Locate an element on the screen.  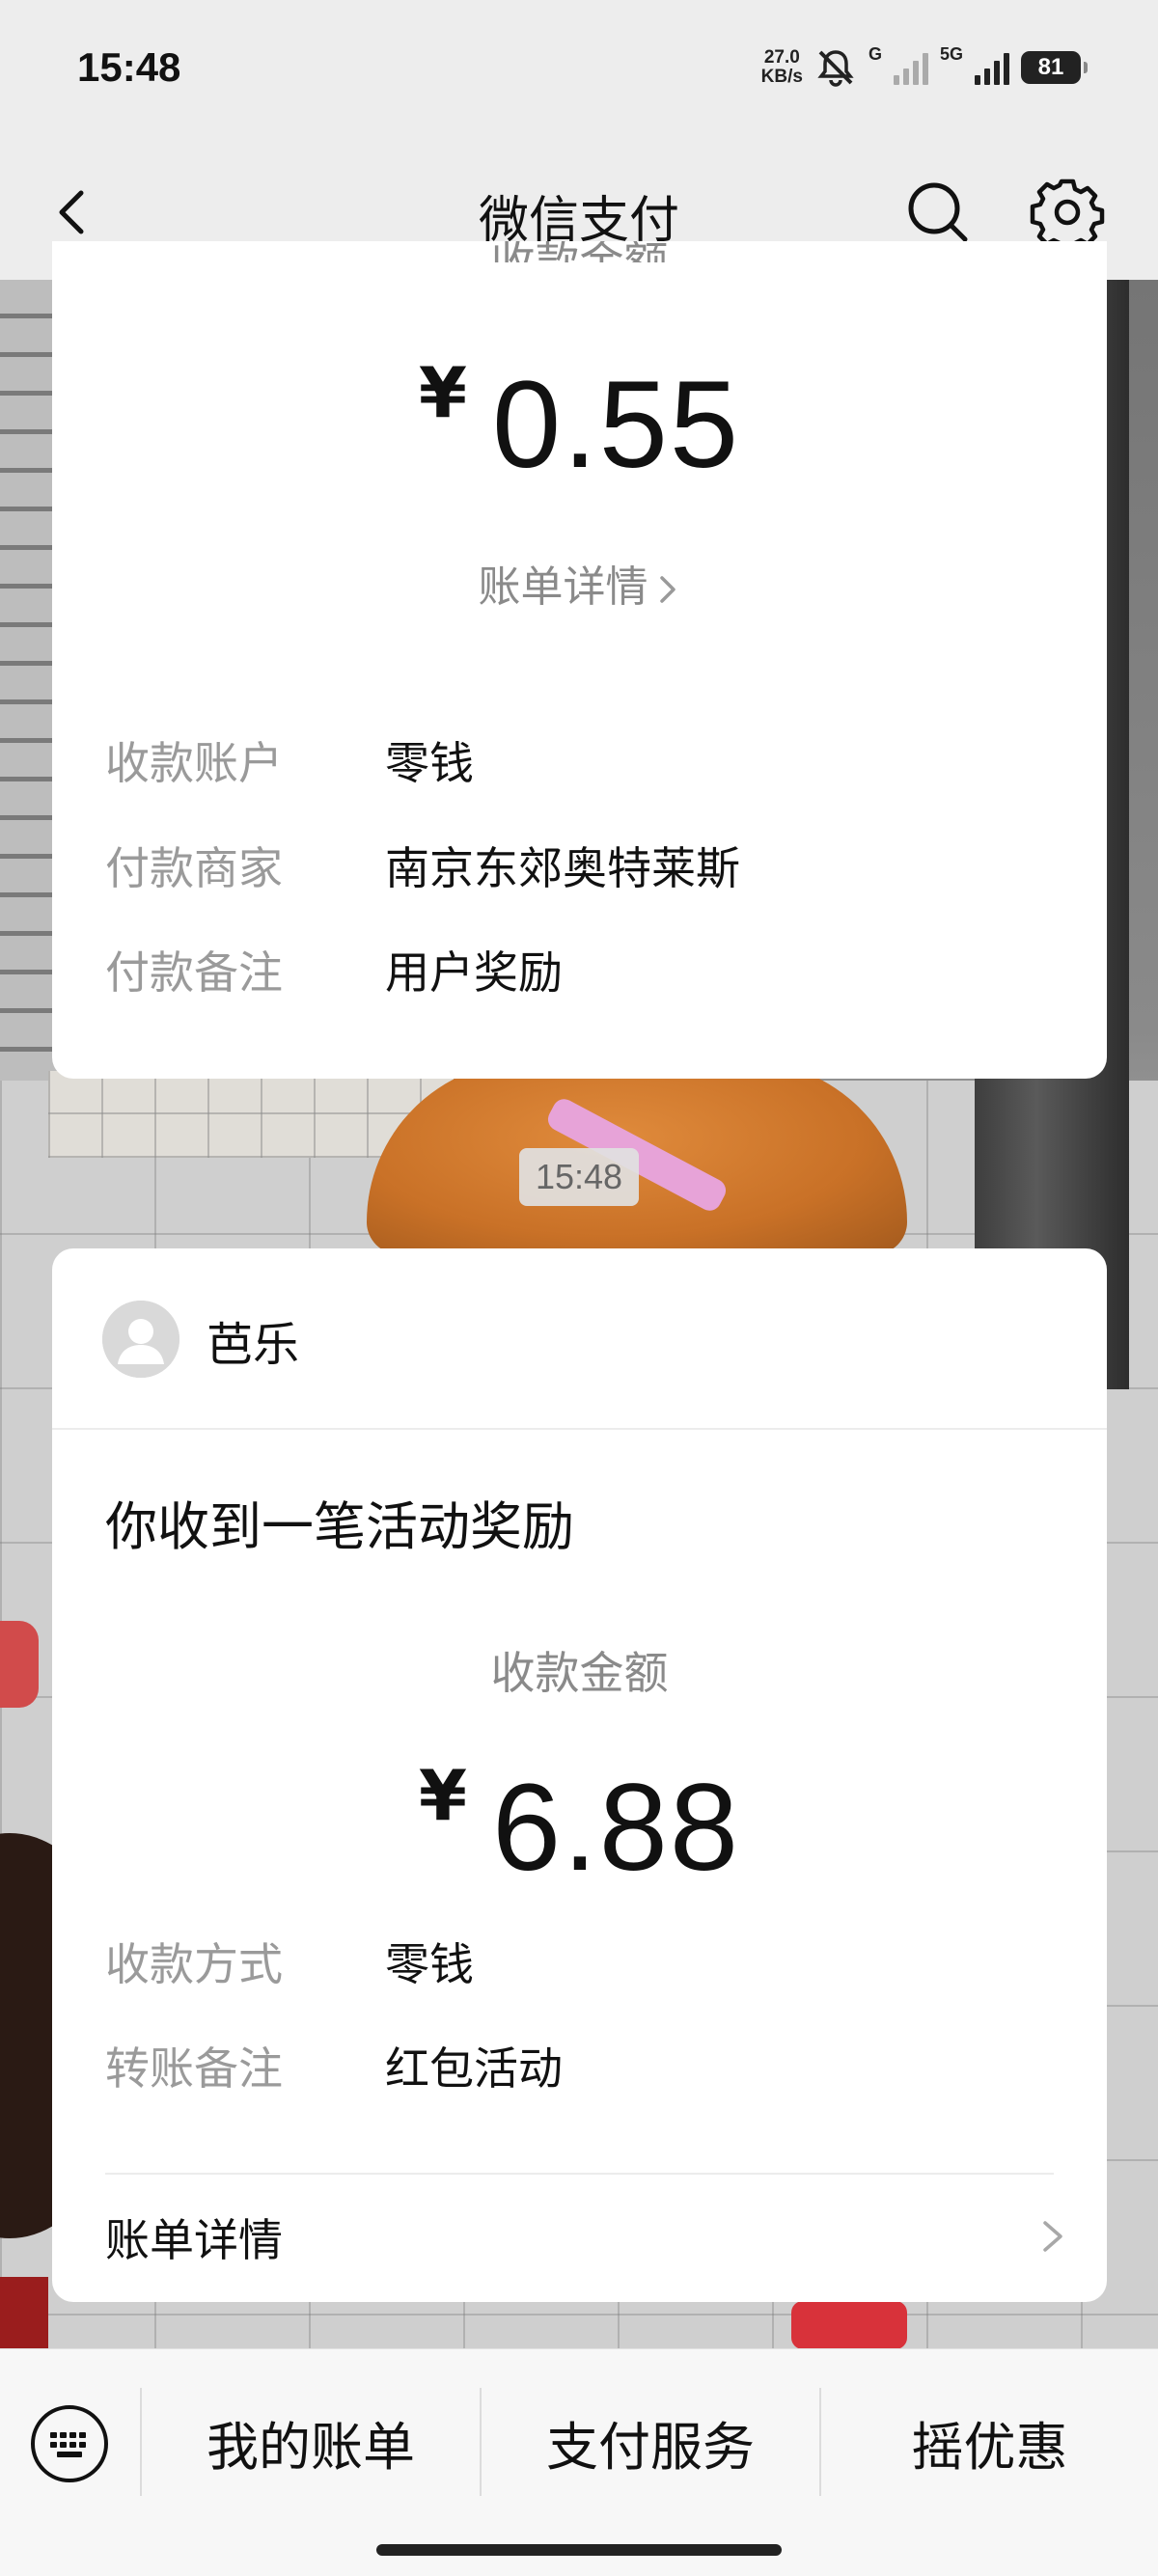
network-speed-value: 27.0 is located at coordinates (781, 58).